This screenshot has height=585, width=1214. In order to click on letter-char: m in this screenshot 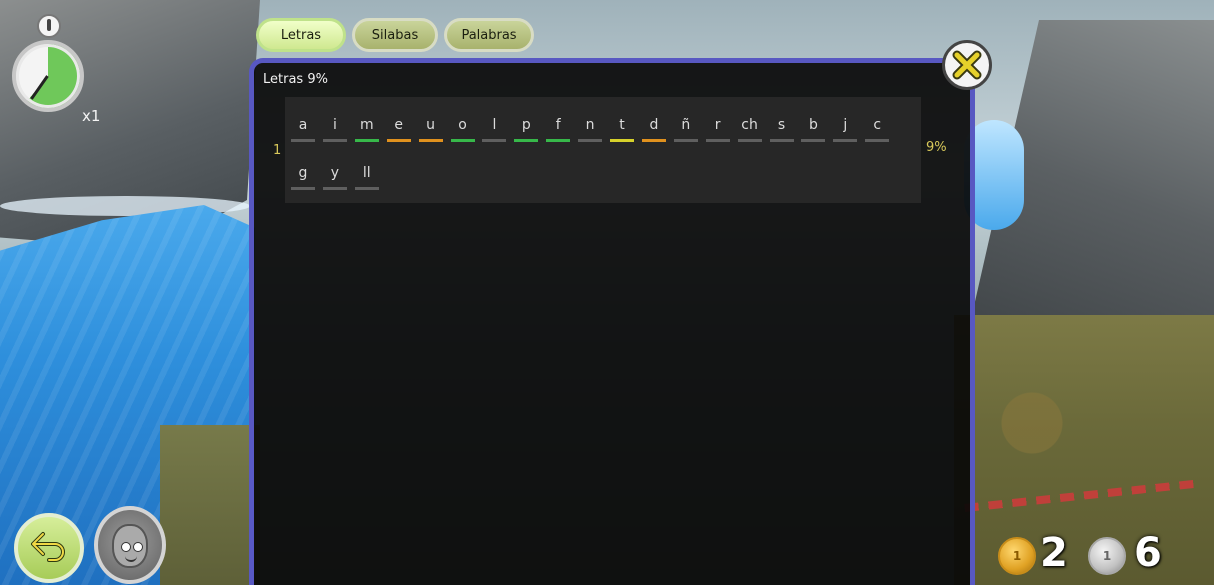, I will do `click(366, 125)`.